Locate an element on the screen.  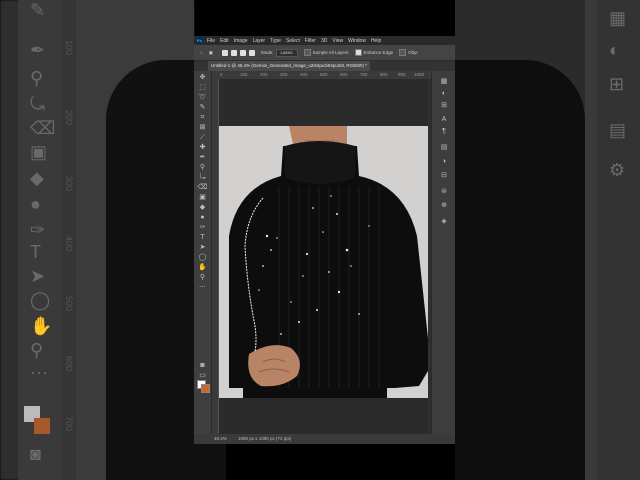
more-tools-icon: ⋯ is located at coordinates (202, 287).